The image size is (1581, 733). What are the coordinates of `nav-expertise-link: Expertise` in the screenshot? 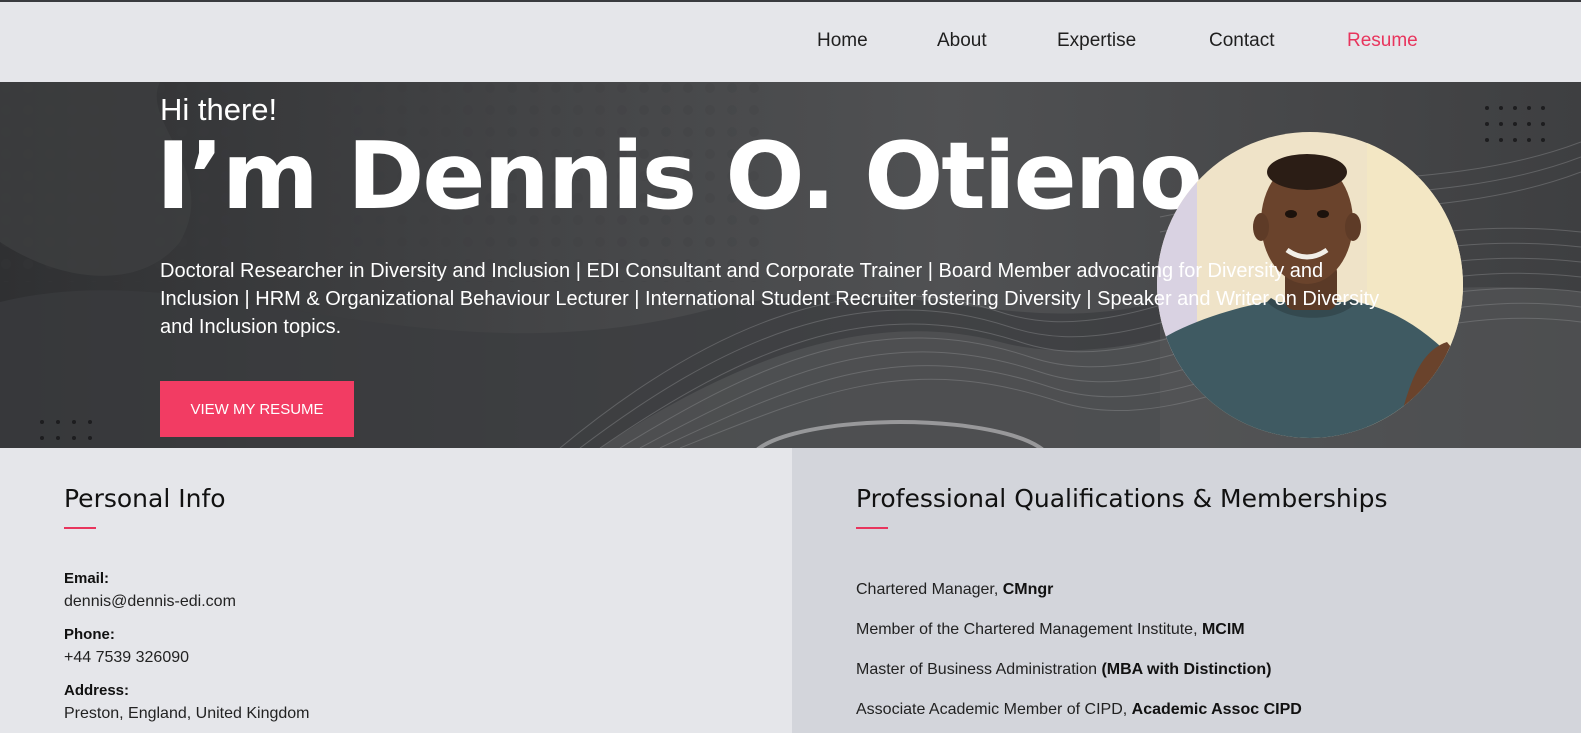 It's located at (1096, 41).